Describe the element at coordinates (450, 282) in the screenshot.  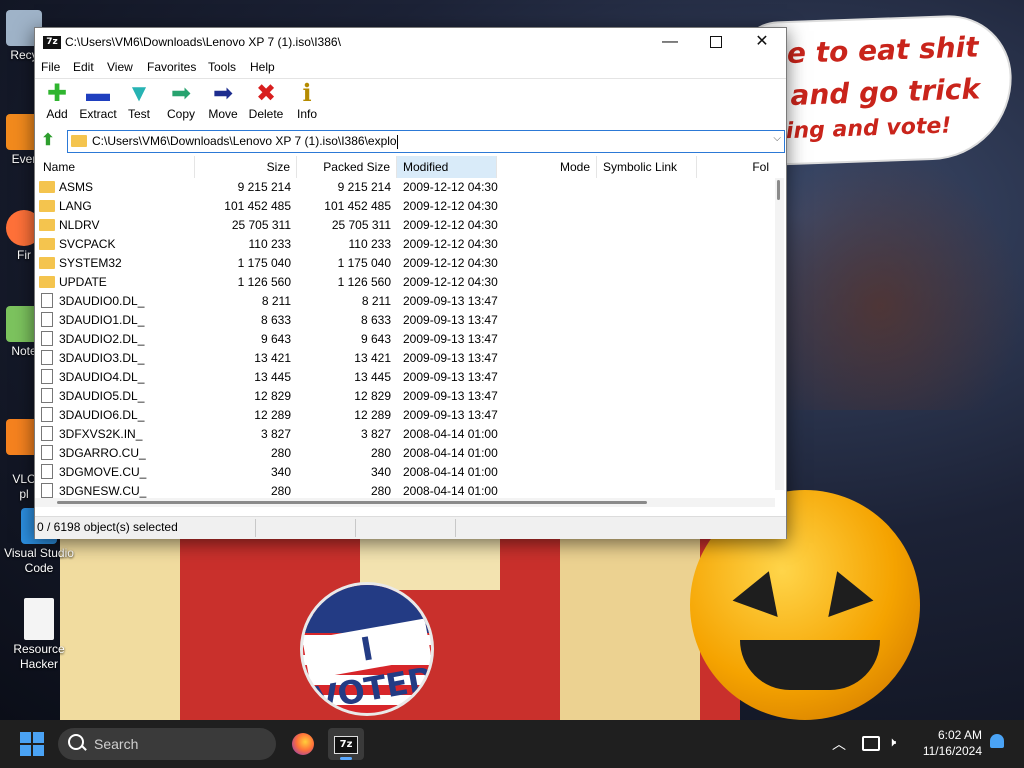
I see `cell-modified: 2009-12-12 04:30` at that location.